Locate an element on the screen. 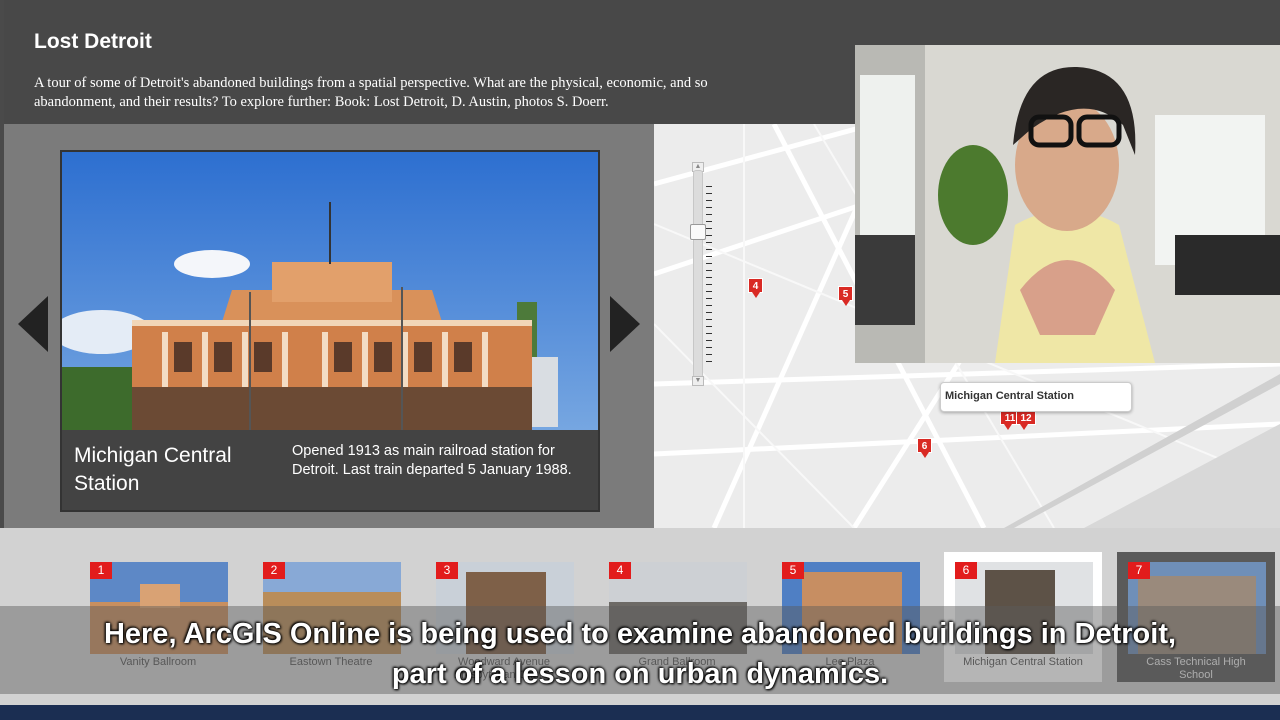 This screenshot has height=720, width=1280. app-title: Lost Detroit is located at coordinates (93, 41).